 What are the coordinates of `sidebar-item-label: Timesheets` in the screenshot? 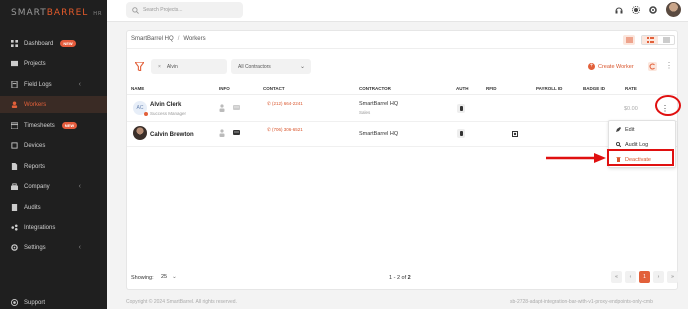 It's located at (39, 125).